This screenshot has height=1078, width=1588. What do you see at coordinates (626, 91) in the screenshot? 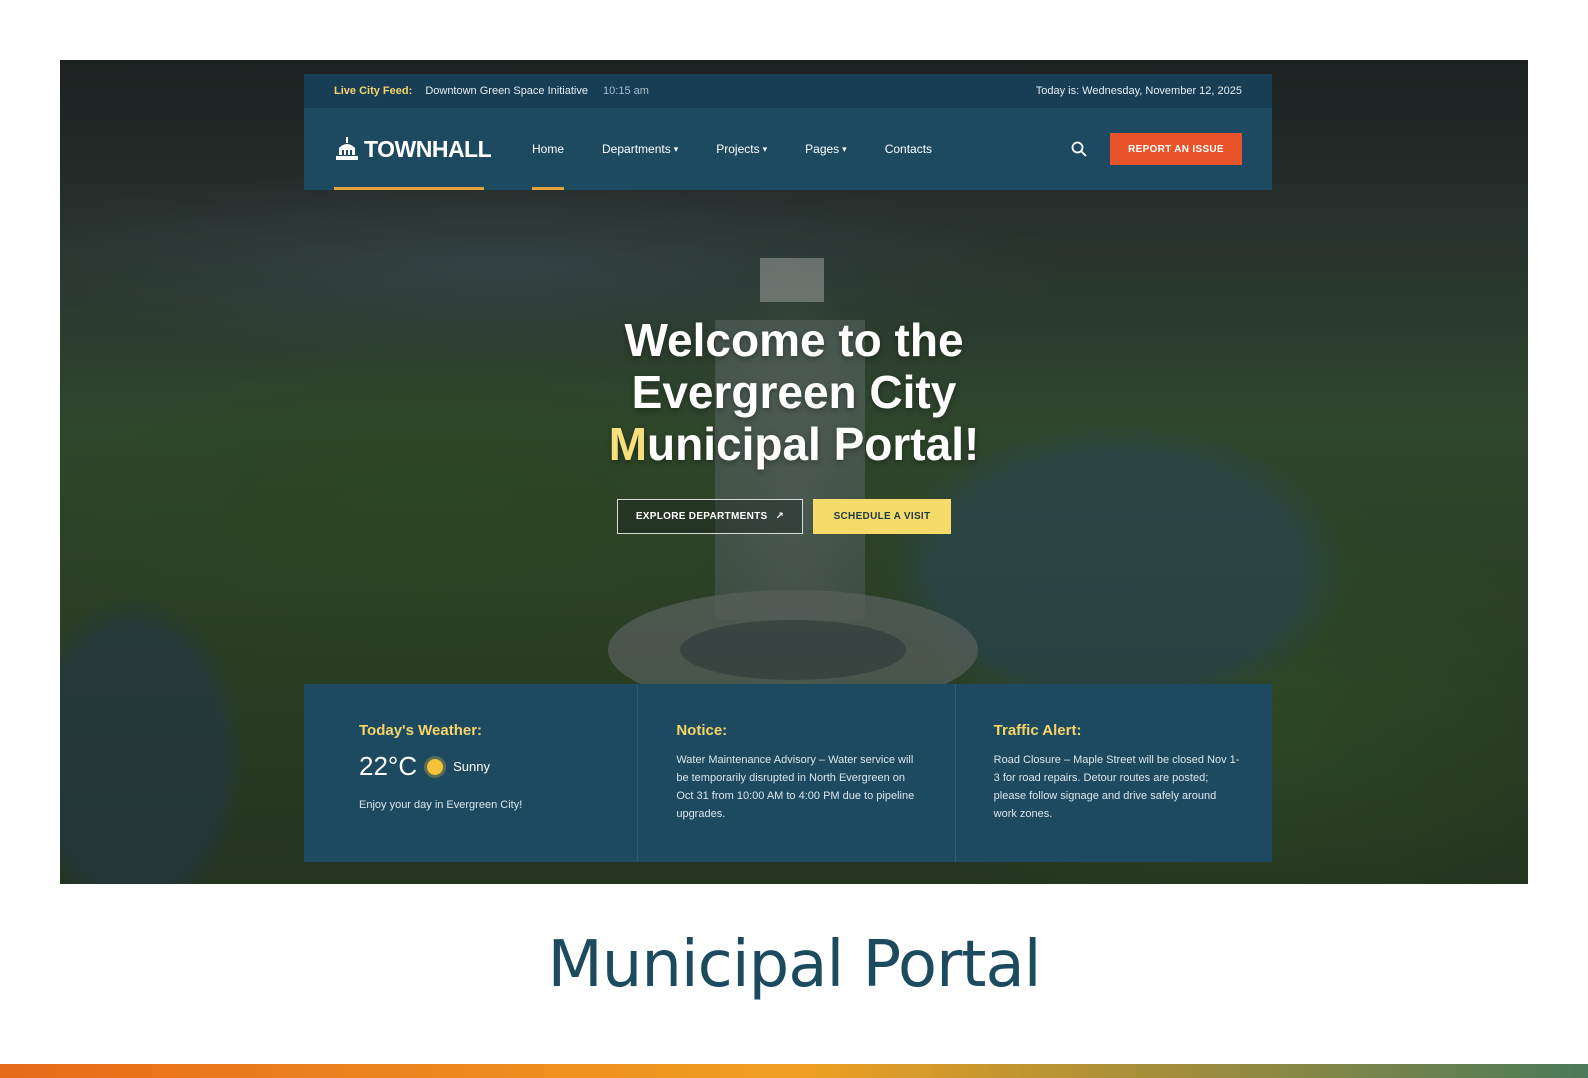
I see `live-feed-time: 10:15 am` at bounding box center [626, 91].